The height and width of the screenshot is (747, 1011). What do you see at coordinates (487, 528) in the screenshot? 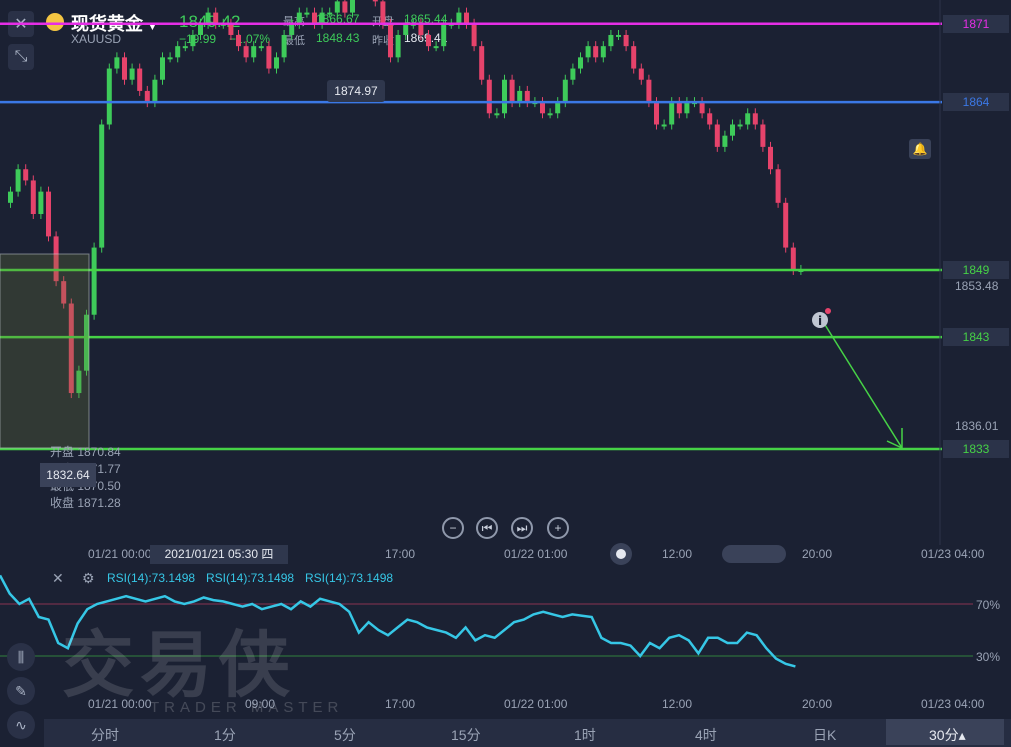
I see `scroll-start-button: ⏮` at bounding box center [487, 528].